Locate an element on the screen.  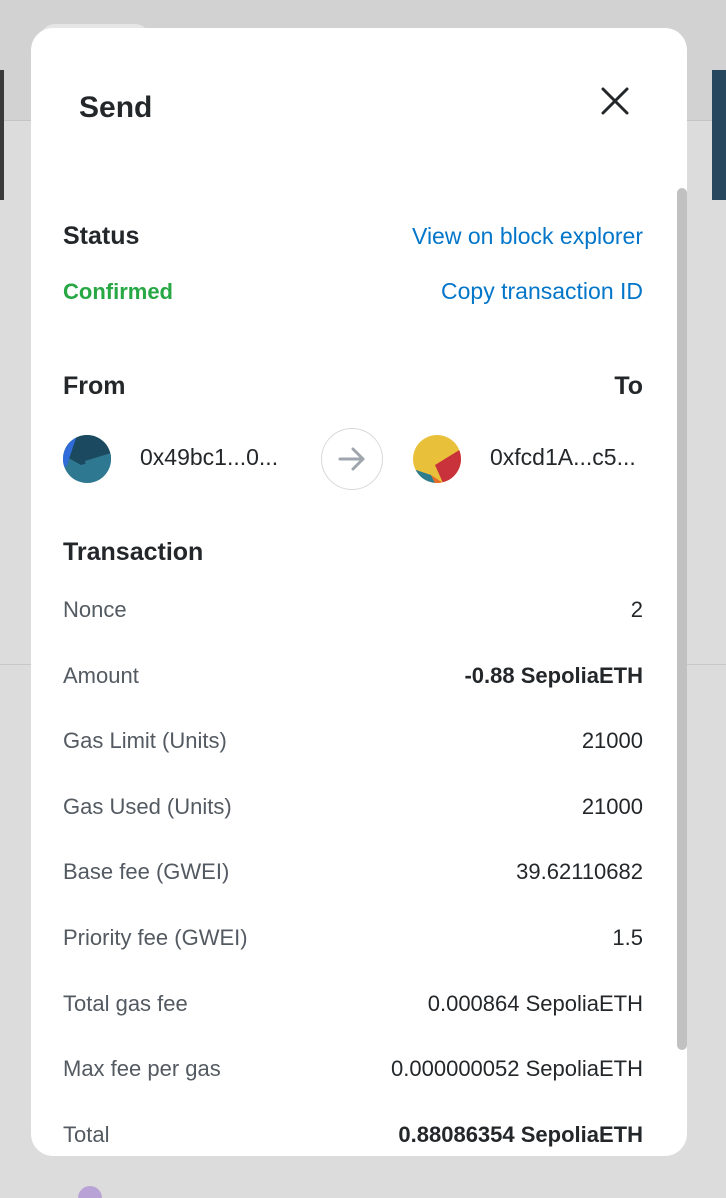
direction-indicator is located at coordinates (352, 459).